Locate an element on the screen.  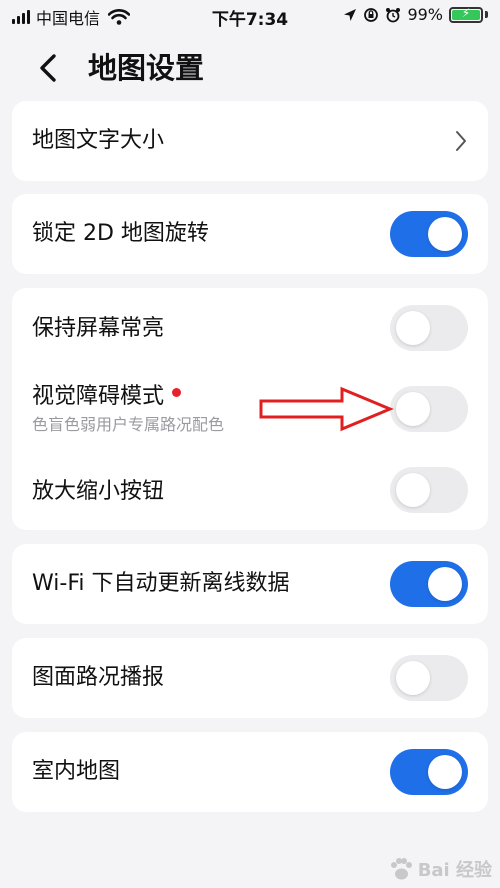
traffic-broadcast-row: 图面路况播报 is located at coordinates (250, 678).